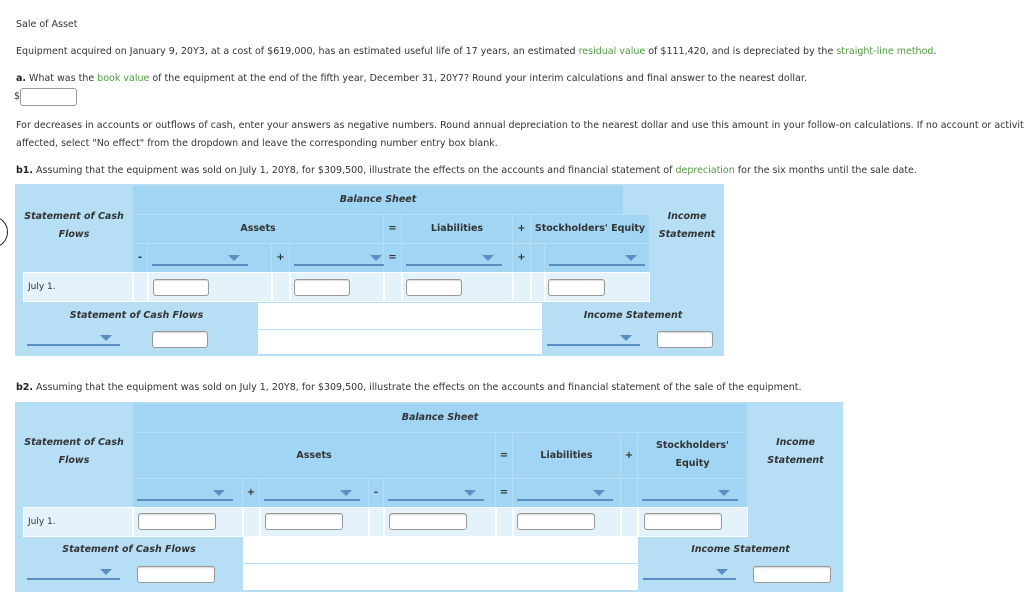 Image resolution: width=1024 pixels, height=614 pixels. What do you see at coordinates (440, 418) in the screenshot?
I see `balance-sheet-header: Balance Sheet` at bounding box center [440, 418].